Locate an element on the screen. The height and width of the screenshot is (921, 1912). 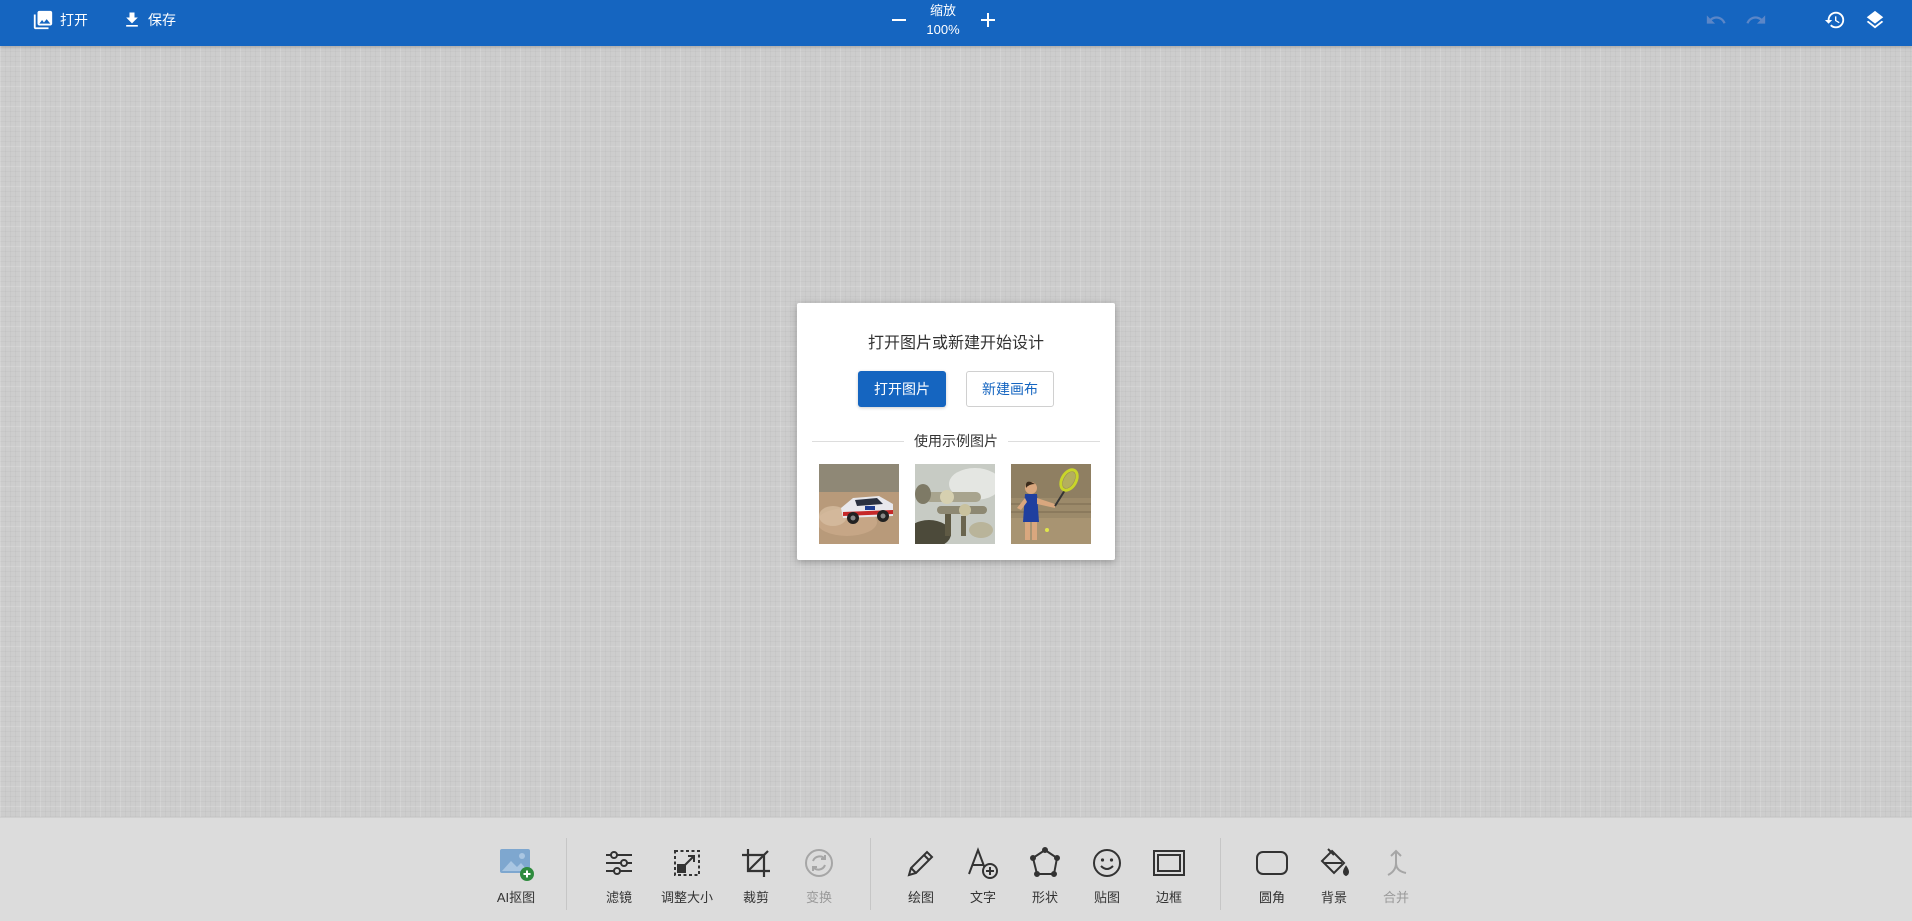
tool-draw-label: 绘图 is located at coordinates (920, 897).